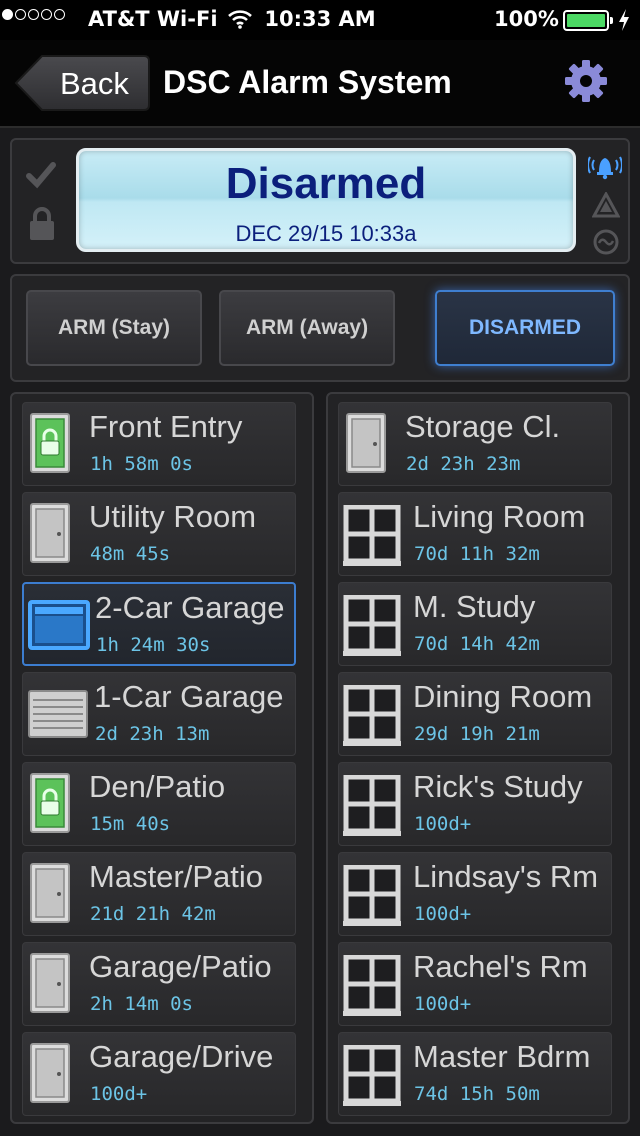 This screenshot has height=1136, width=640. Describe the element at coordinates (320, 20) in the screenshot. I see `status-bar: AT&T Wi-Fi 10:33 AM 100%` at that location.